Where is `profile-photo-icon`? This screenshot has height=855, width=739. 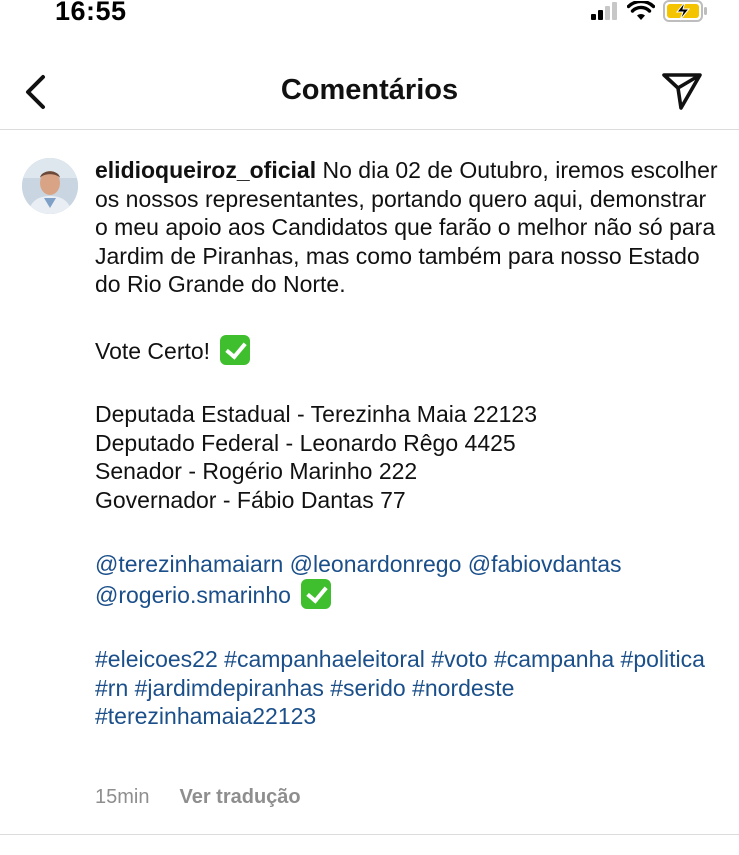
profile-photo-icon is located at coordinates (50, 186).